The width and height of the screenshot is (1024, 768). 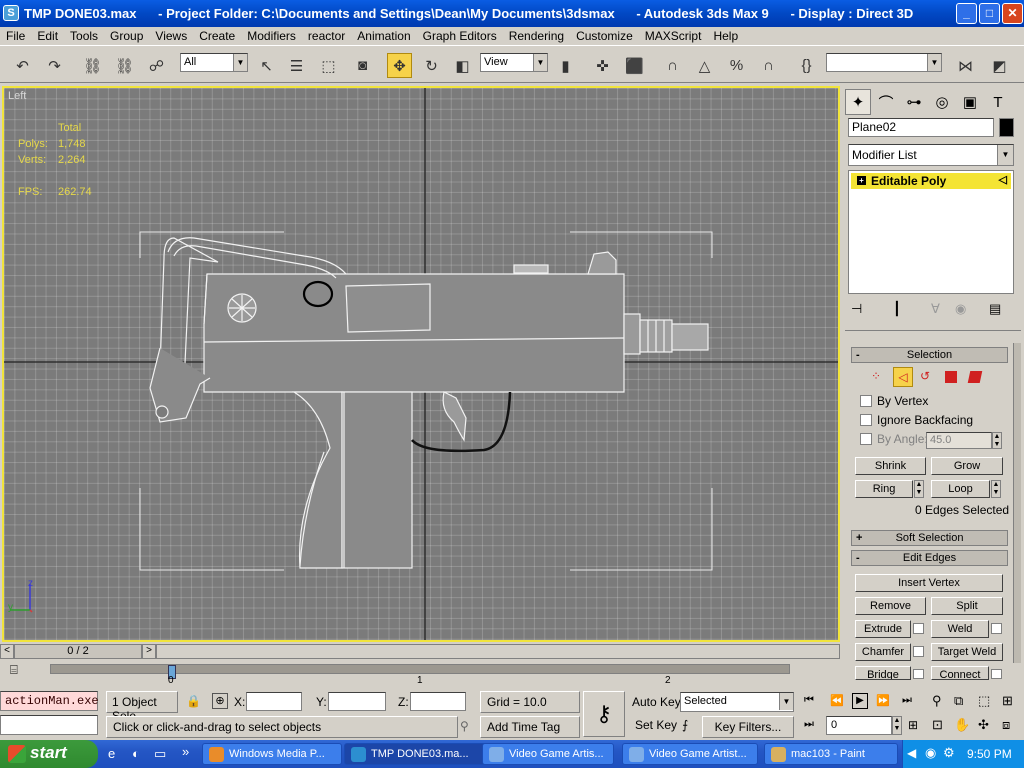 I want to click on current-frame-field: 0, so click(x=859, y=725).